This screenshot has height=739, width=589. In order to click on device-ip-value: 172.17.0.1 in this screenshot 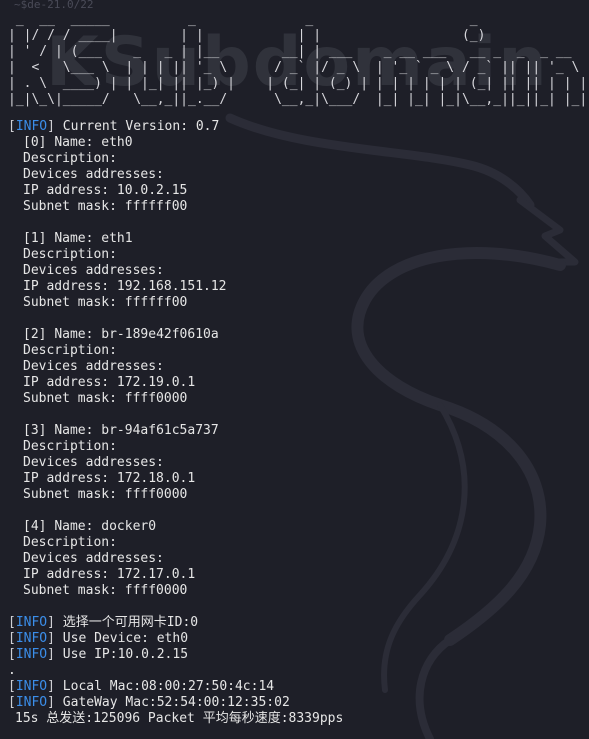, I will do `click(156, 574)`.